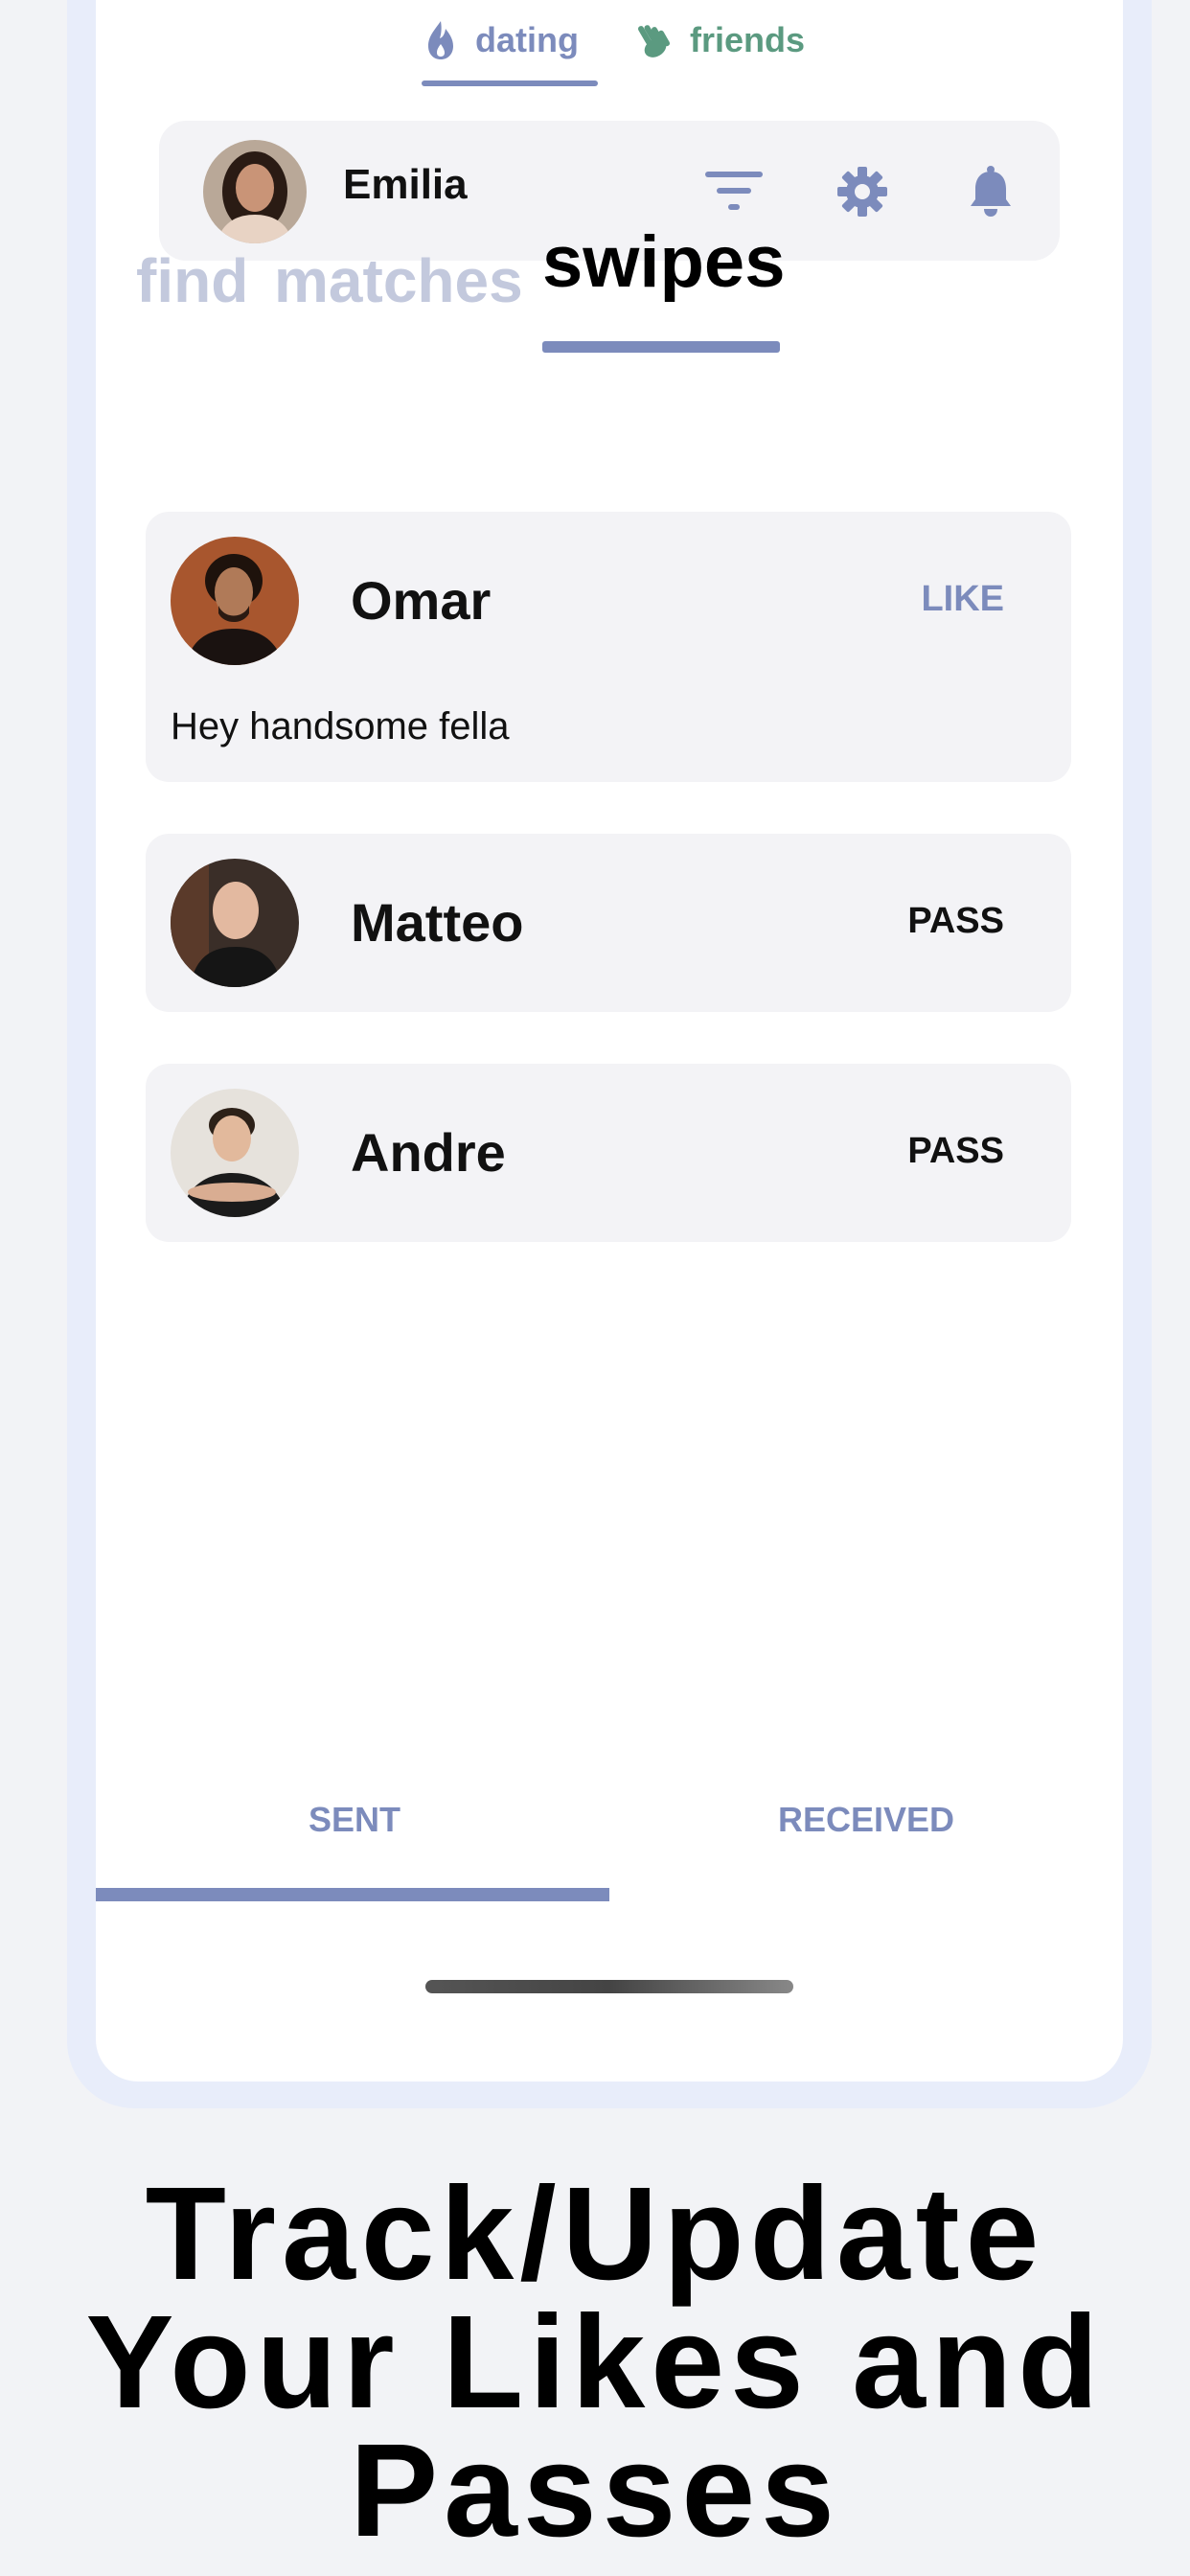  Describe the element at coordinates (255, 191) in the screenshot. I see `user-avatar` at that location.